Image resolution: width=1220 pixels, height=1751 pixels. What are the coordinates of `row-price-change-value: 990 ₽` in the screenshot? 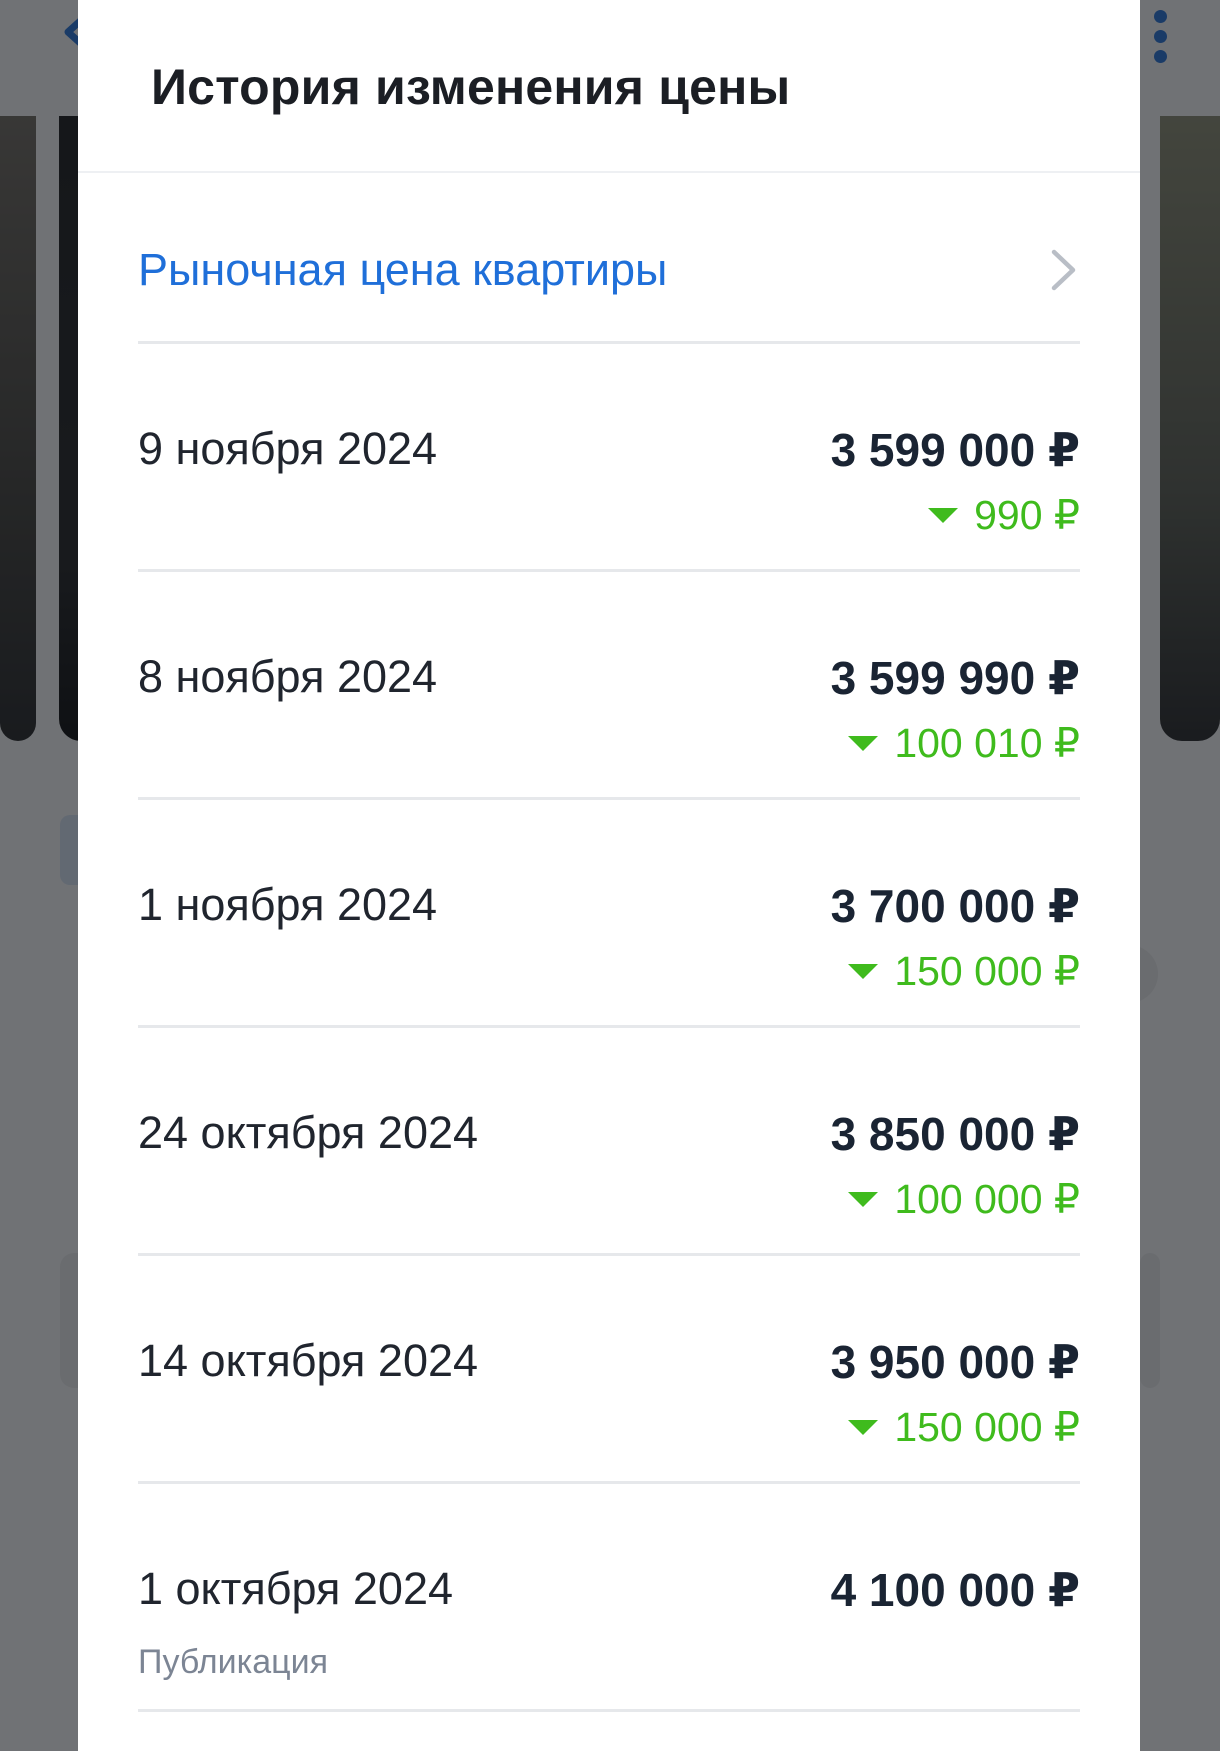 It's located at (1027, 515).